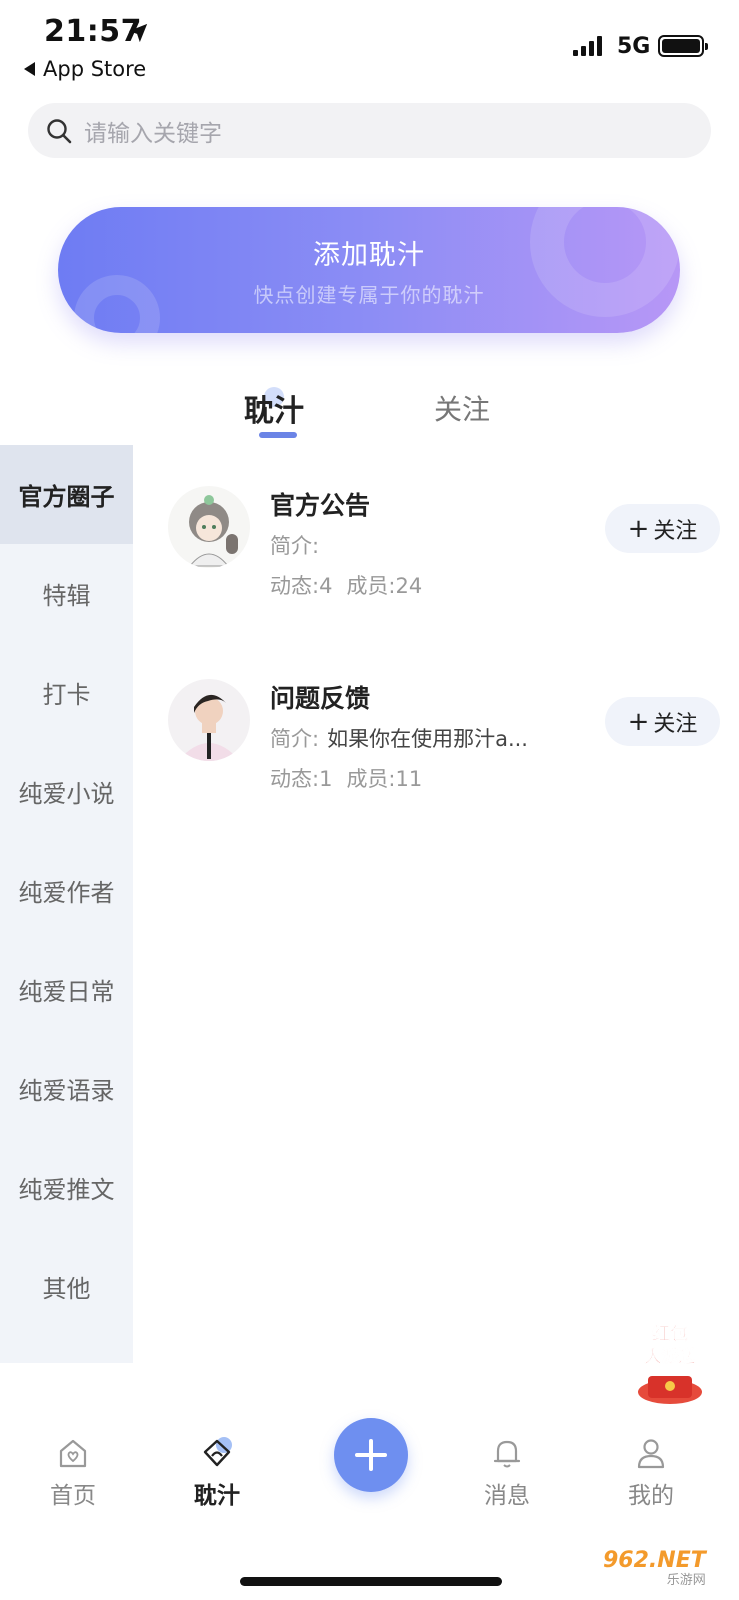  I want to click on banner-subtitle: 快点创建专属于你的耽汁, so click(369, 295).